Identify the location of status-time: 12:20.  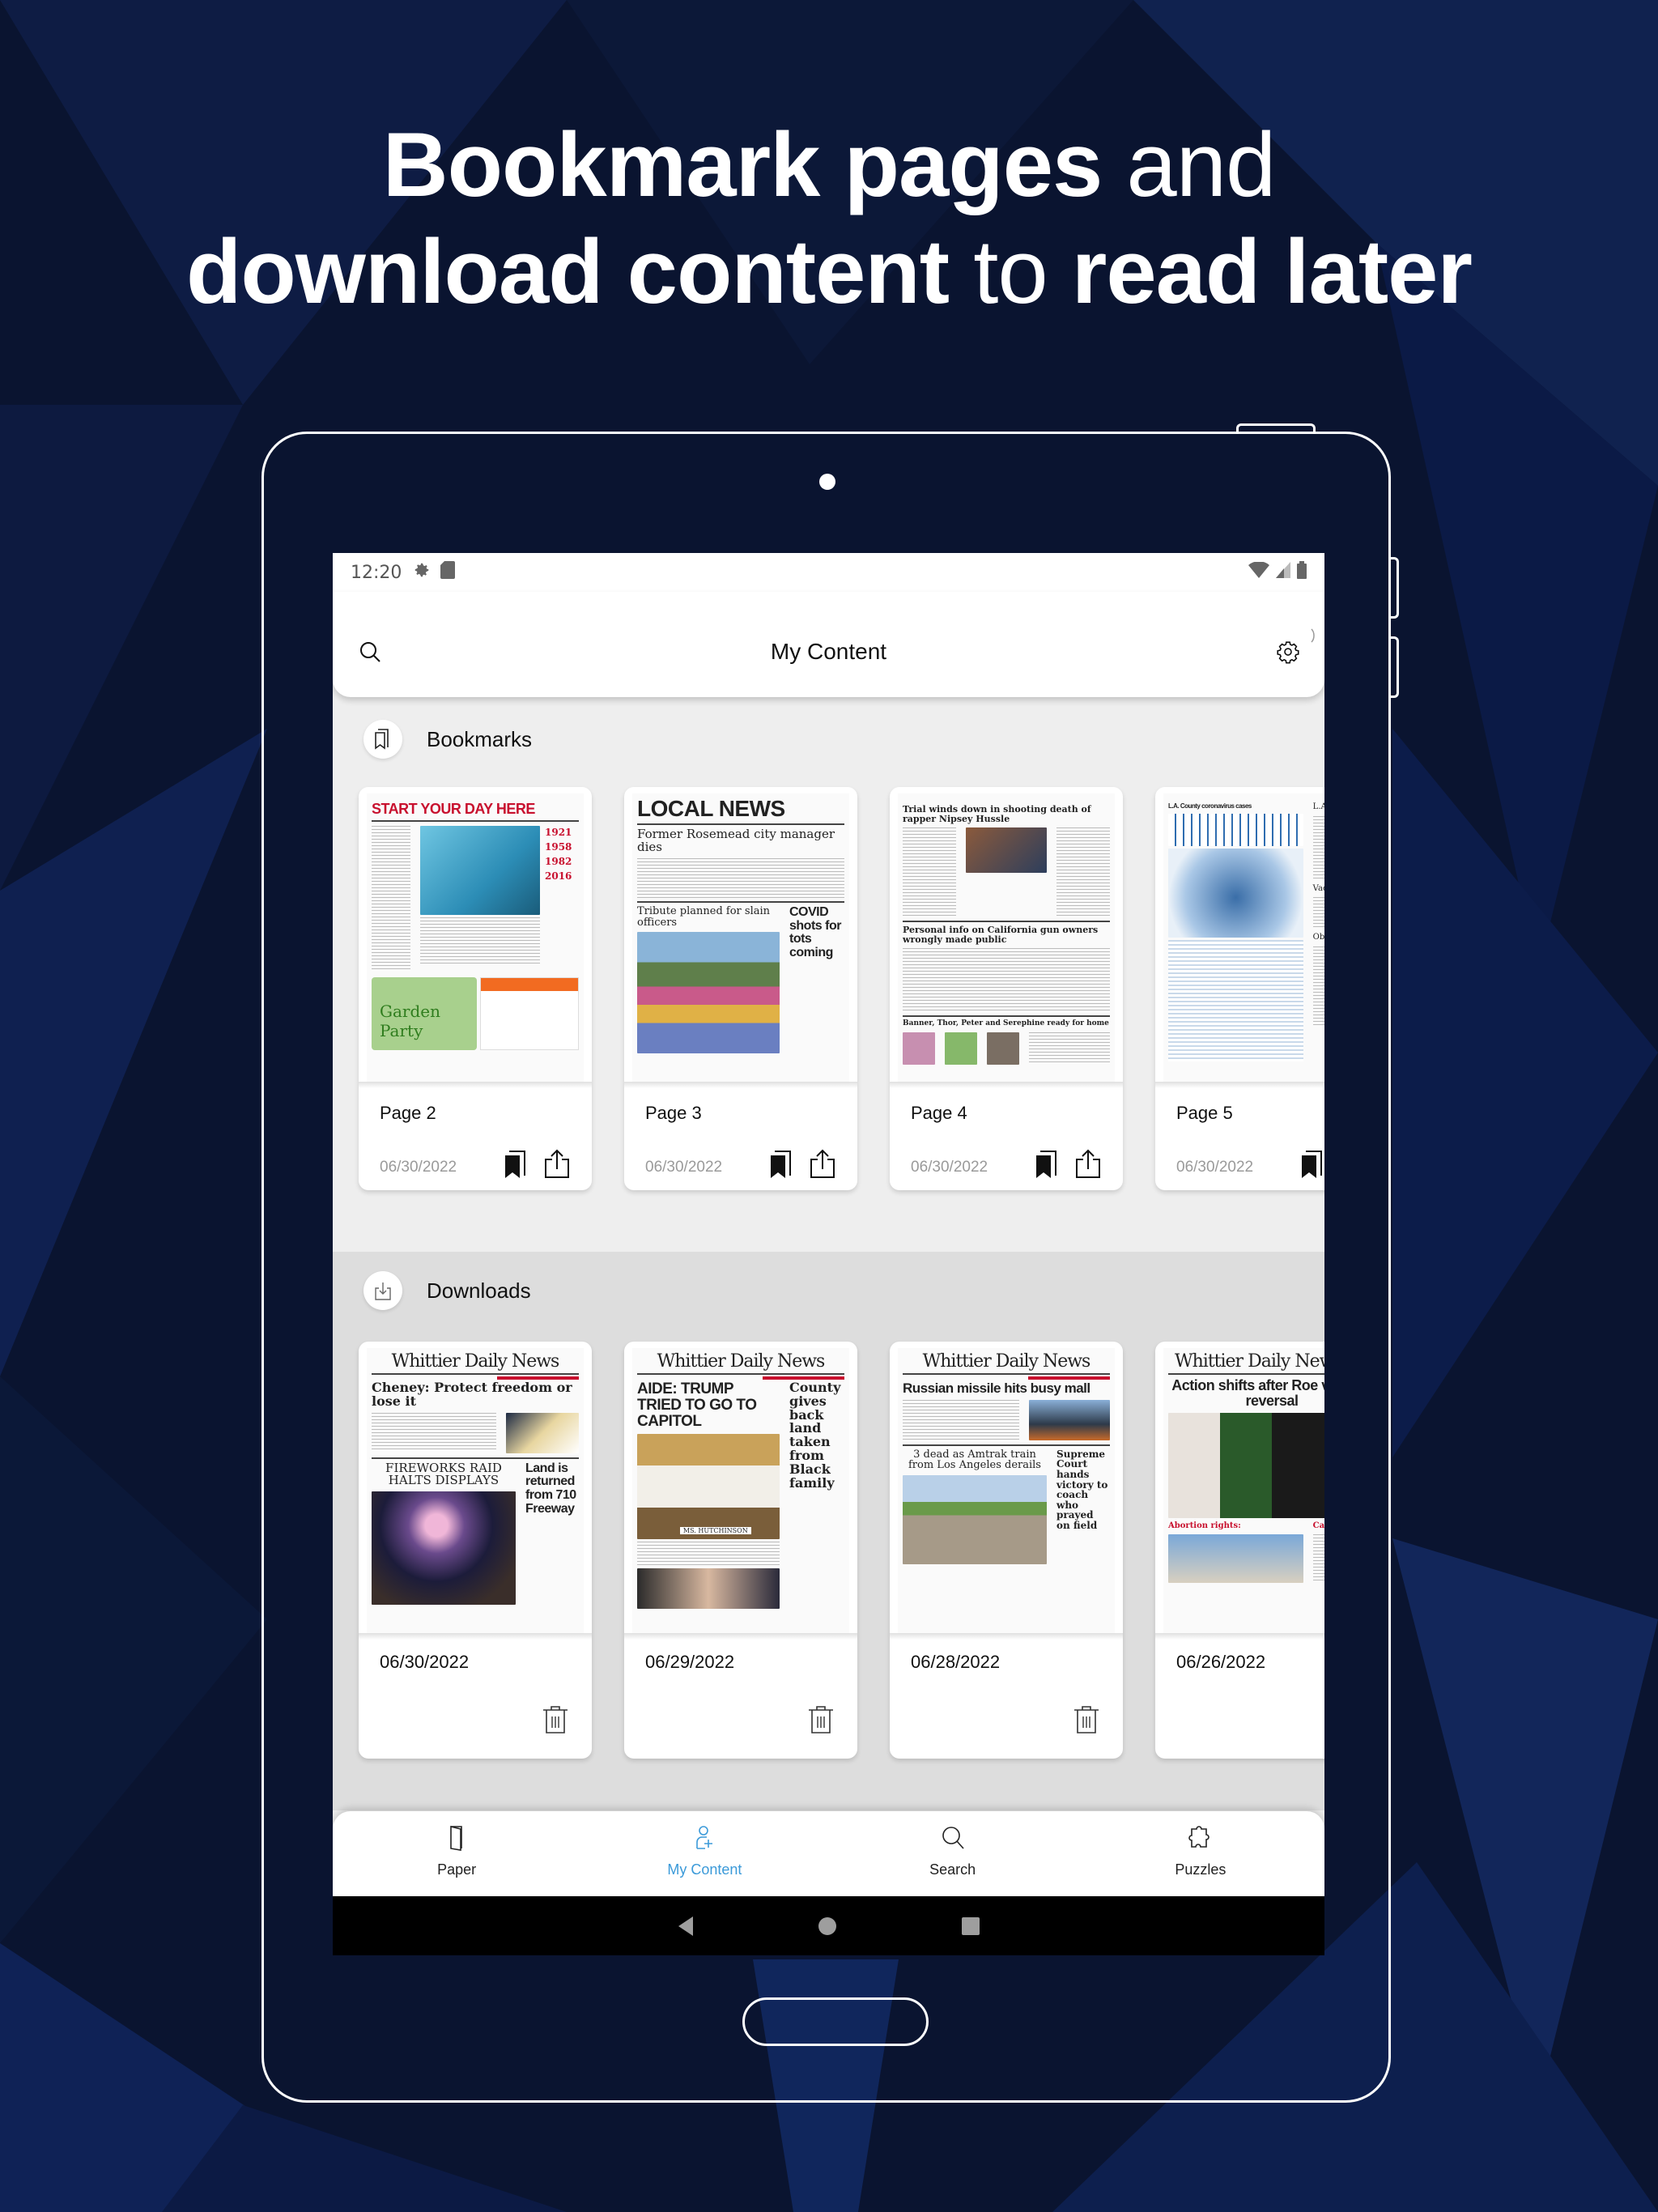
(376, 573).